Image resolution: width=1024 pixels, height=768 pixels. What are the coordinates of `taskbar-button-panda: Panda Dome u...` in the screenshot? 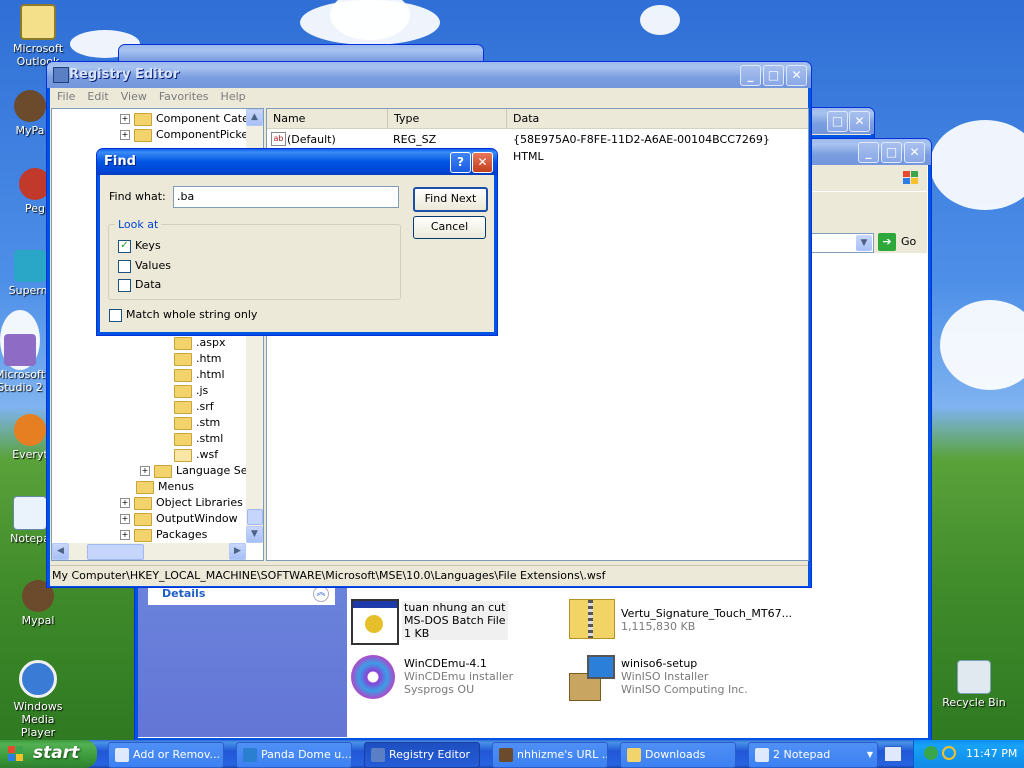 It's located at (294, 755).